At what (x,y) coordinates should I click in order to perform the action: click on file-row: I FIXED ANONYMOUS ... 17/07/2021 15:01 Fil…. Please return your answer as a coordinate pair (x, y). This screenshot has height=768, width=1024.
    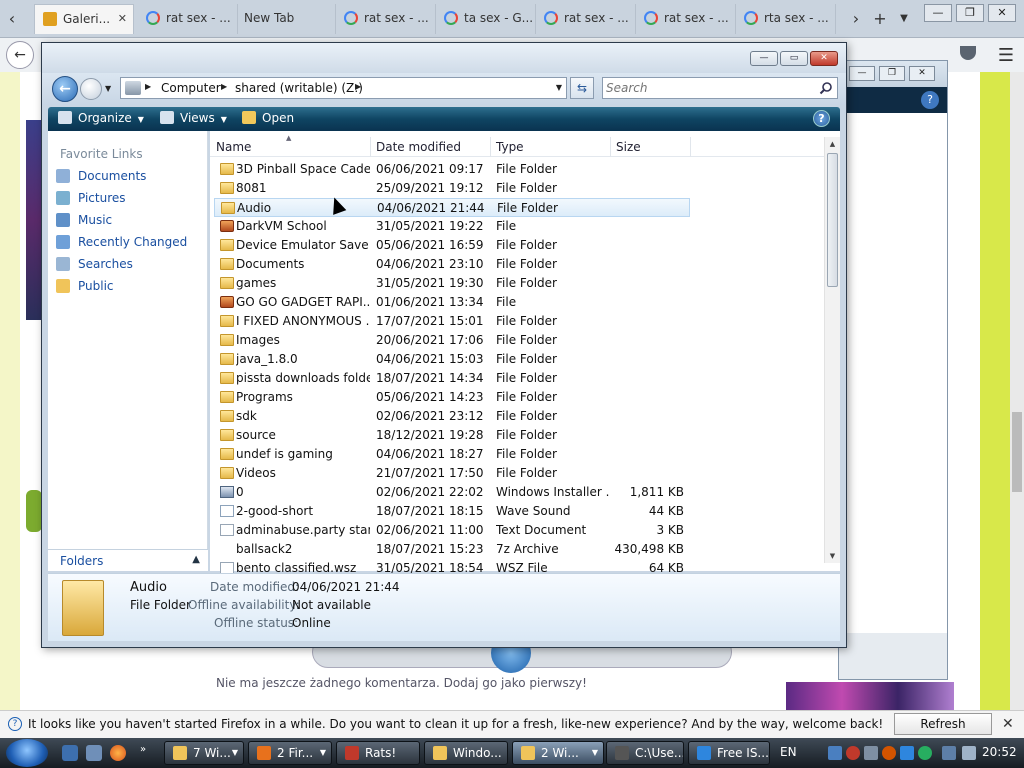
    Looking at the image, I should click on (452, 321).